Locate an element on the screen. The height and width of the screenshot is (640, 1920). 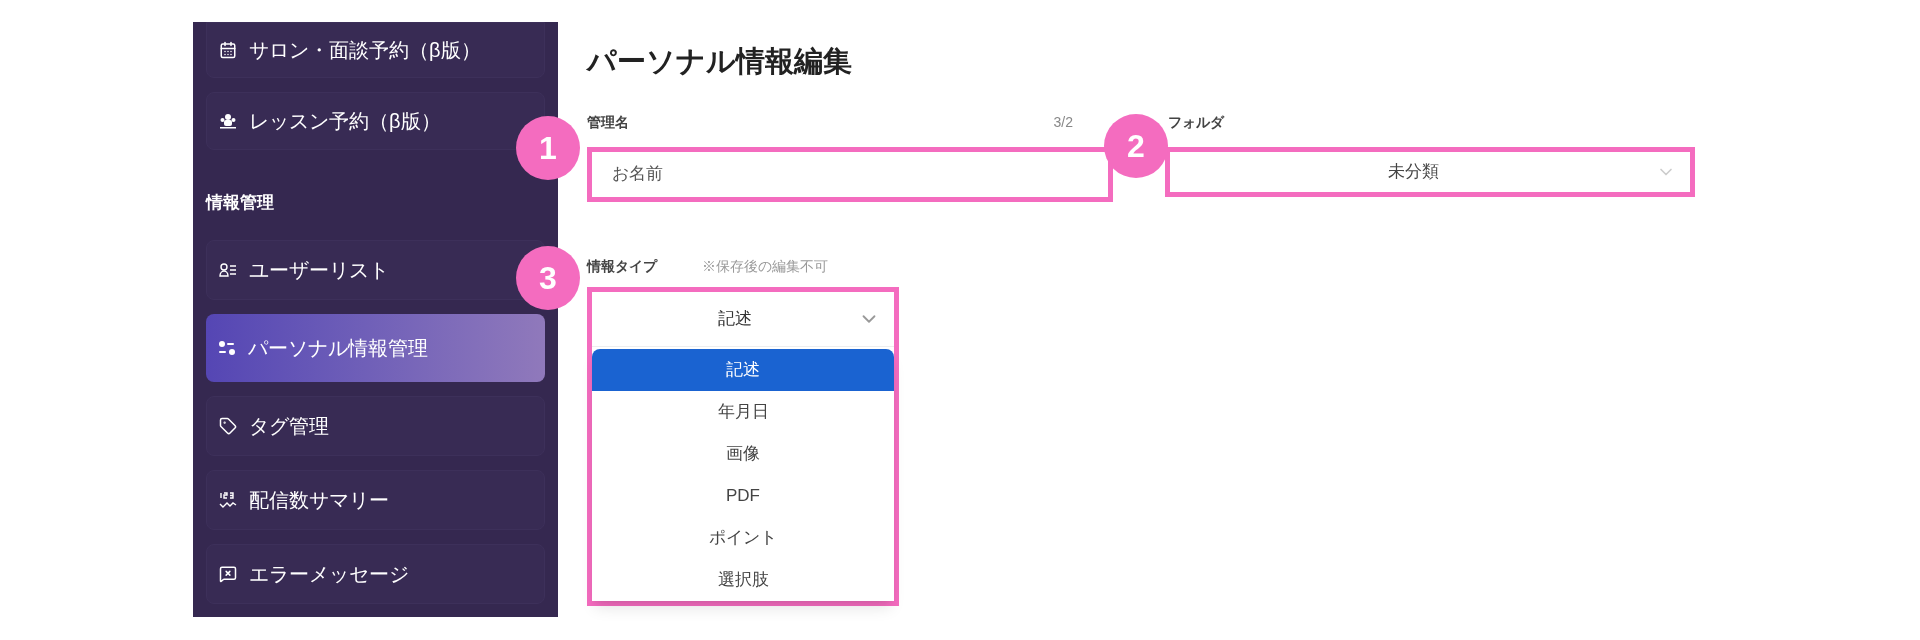
dropdown-option: 記述 is located at coordinates (743, 369).